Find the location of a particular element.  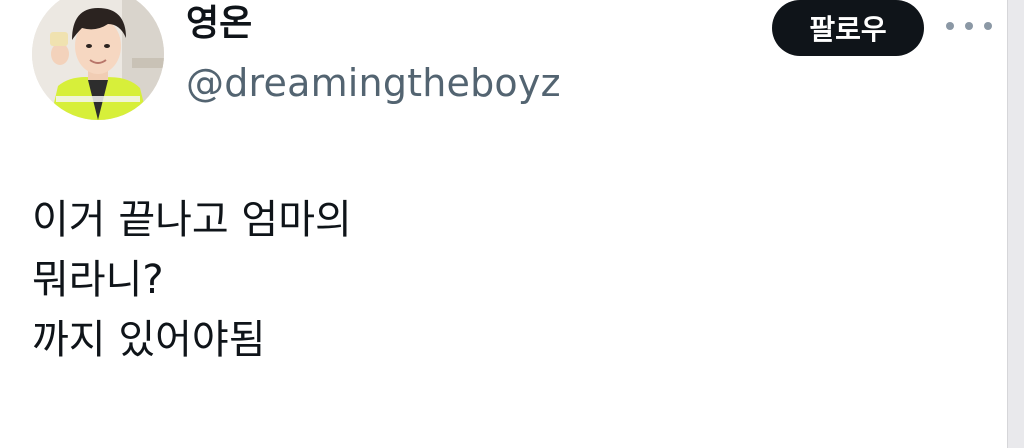

scrollbar-track is located at coordinates (1016, 224).